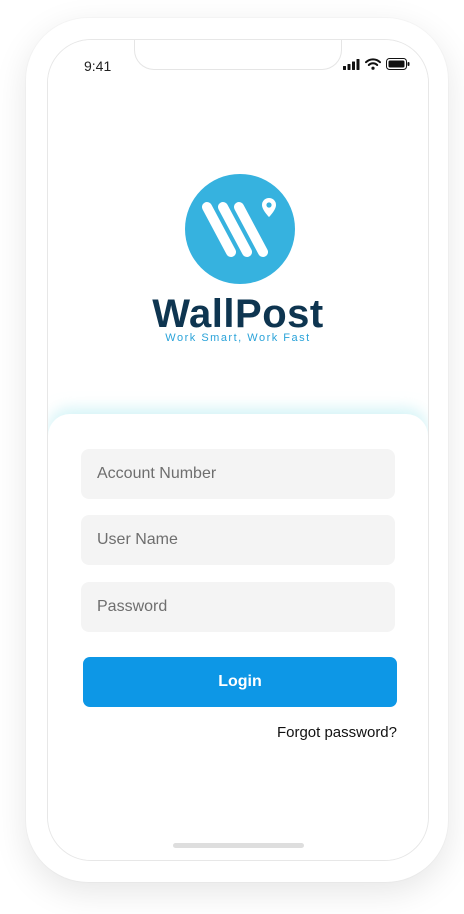 This screenshot has width=464, height=914. I want to click on home-indicator, so click(238, 845).